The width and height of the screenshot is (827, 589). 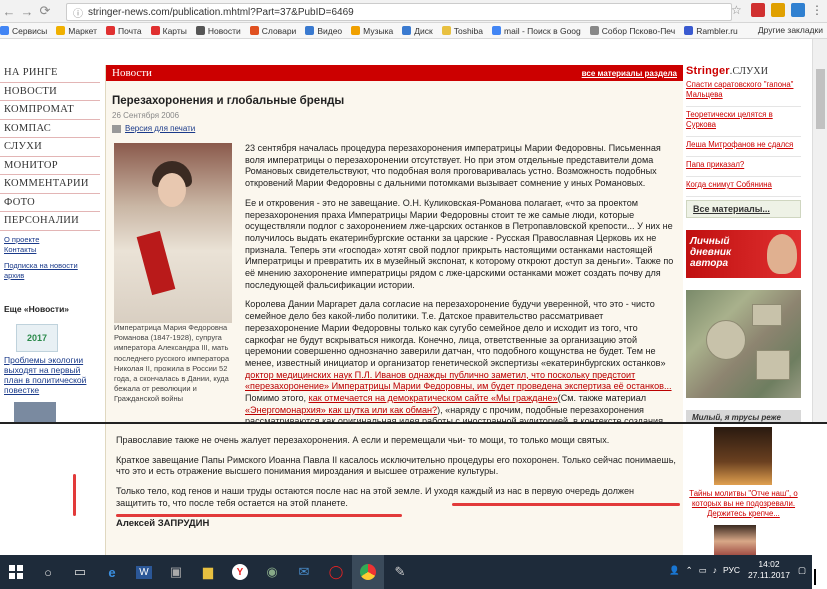 I want to click on other-bookmarks: Другие закладки, so click(x=790, y=30).